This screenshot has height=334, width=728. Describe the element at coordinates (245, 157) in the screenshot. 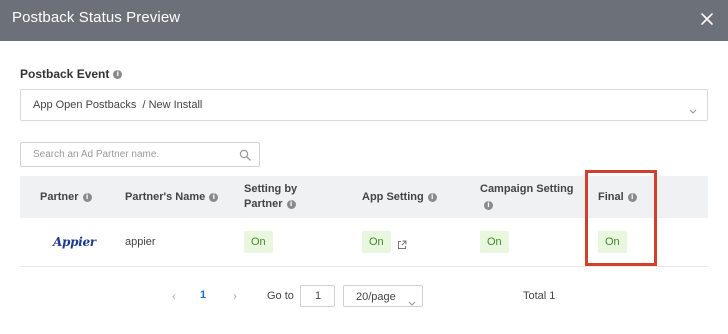

I see `search-icon` at that location.